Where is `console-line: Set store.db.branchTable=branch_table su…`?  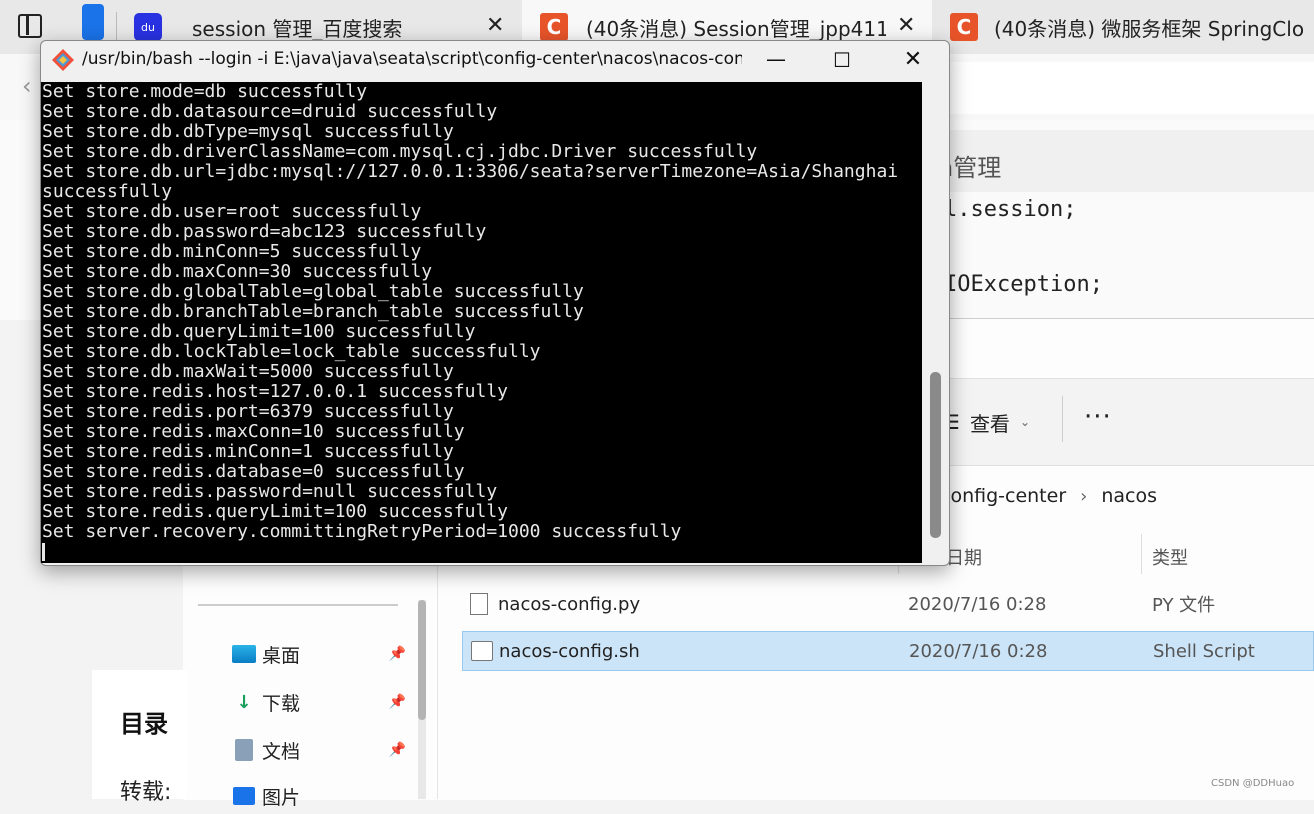 console-line: Set store.db.branchTable=branch_table su… is located at coordinates (313, 311).